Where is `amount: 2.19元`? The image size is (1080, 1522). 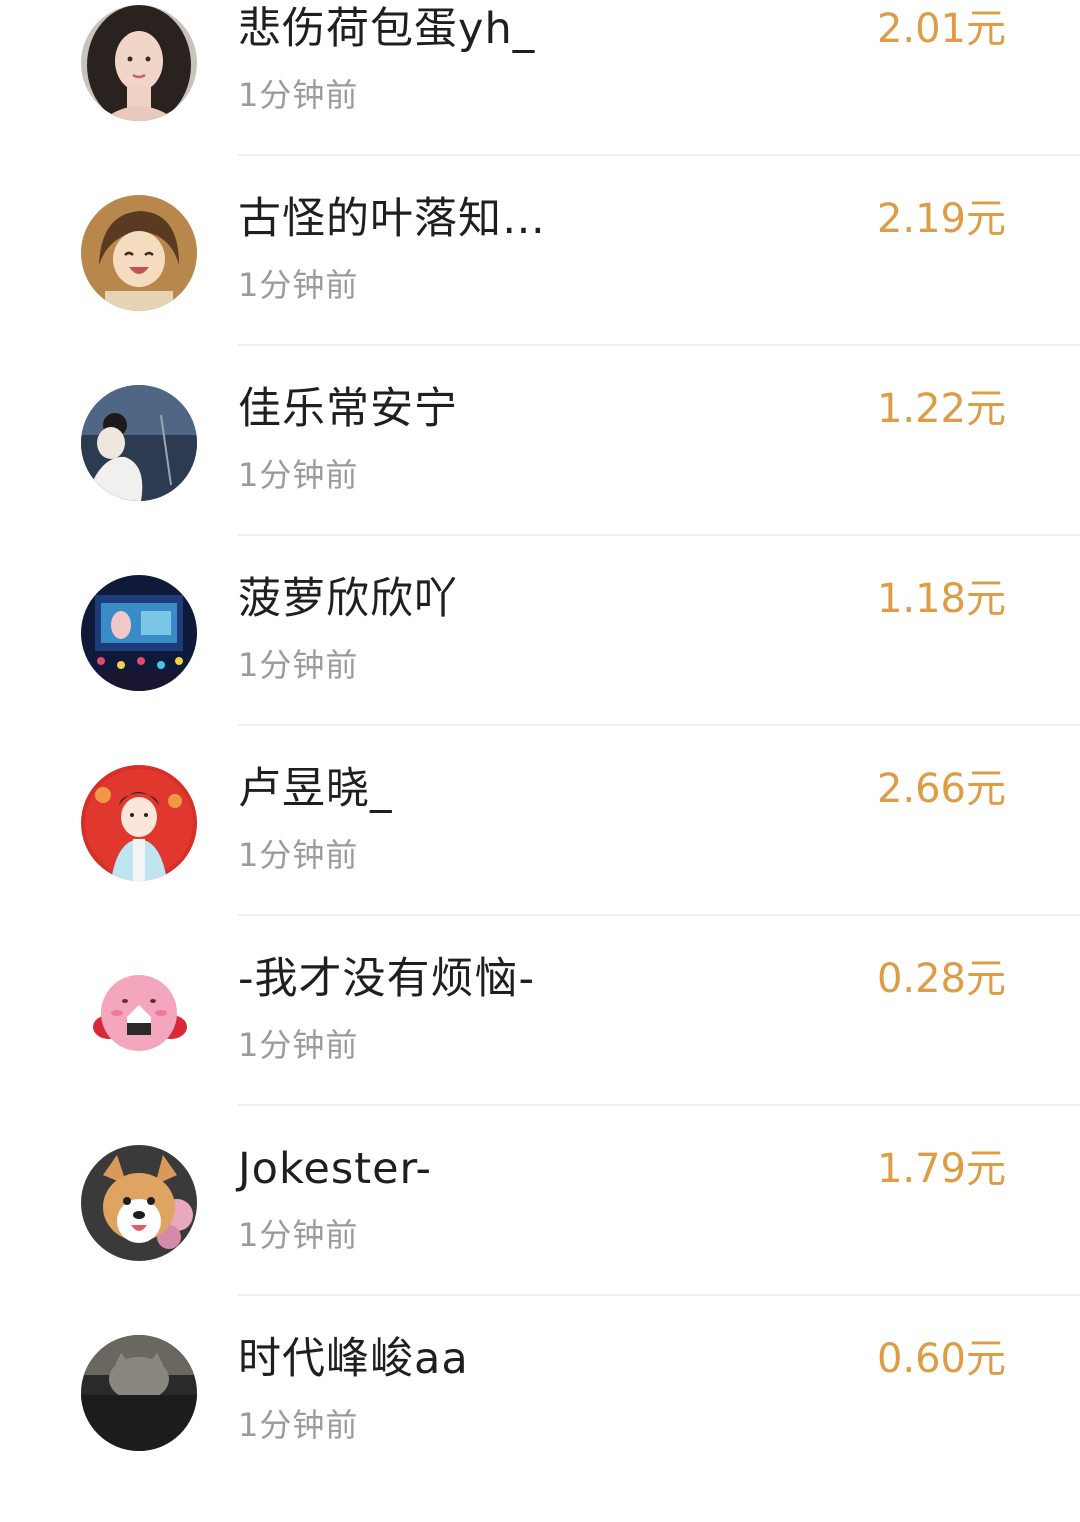
amount: 2.19元 is located at coordinates (941, 219).